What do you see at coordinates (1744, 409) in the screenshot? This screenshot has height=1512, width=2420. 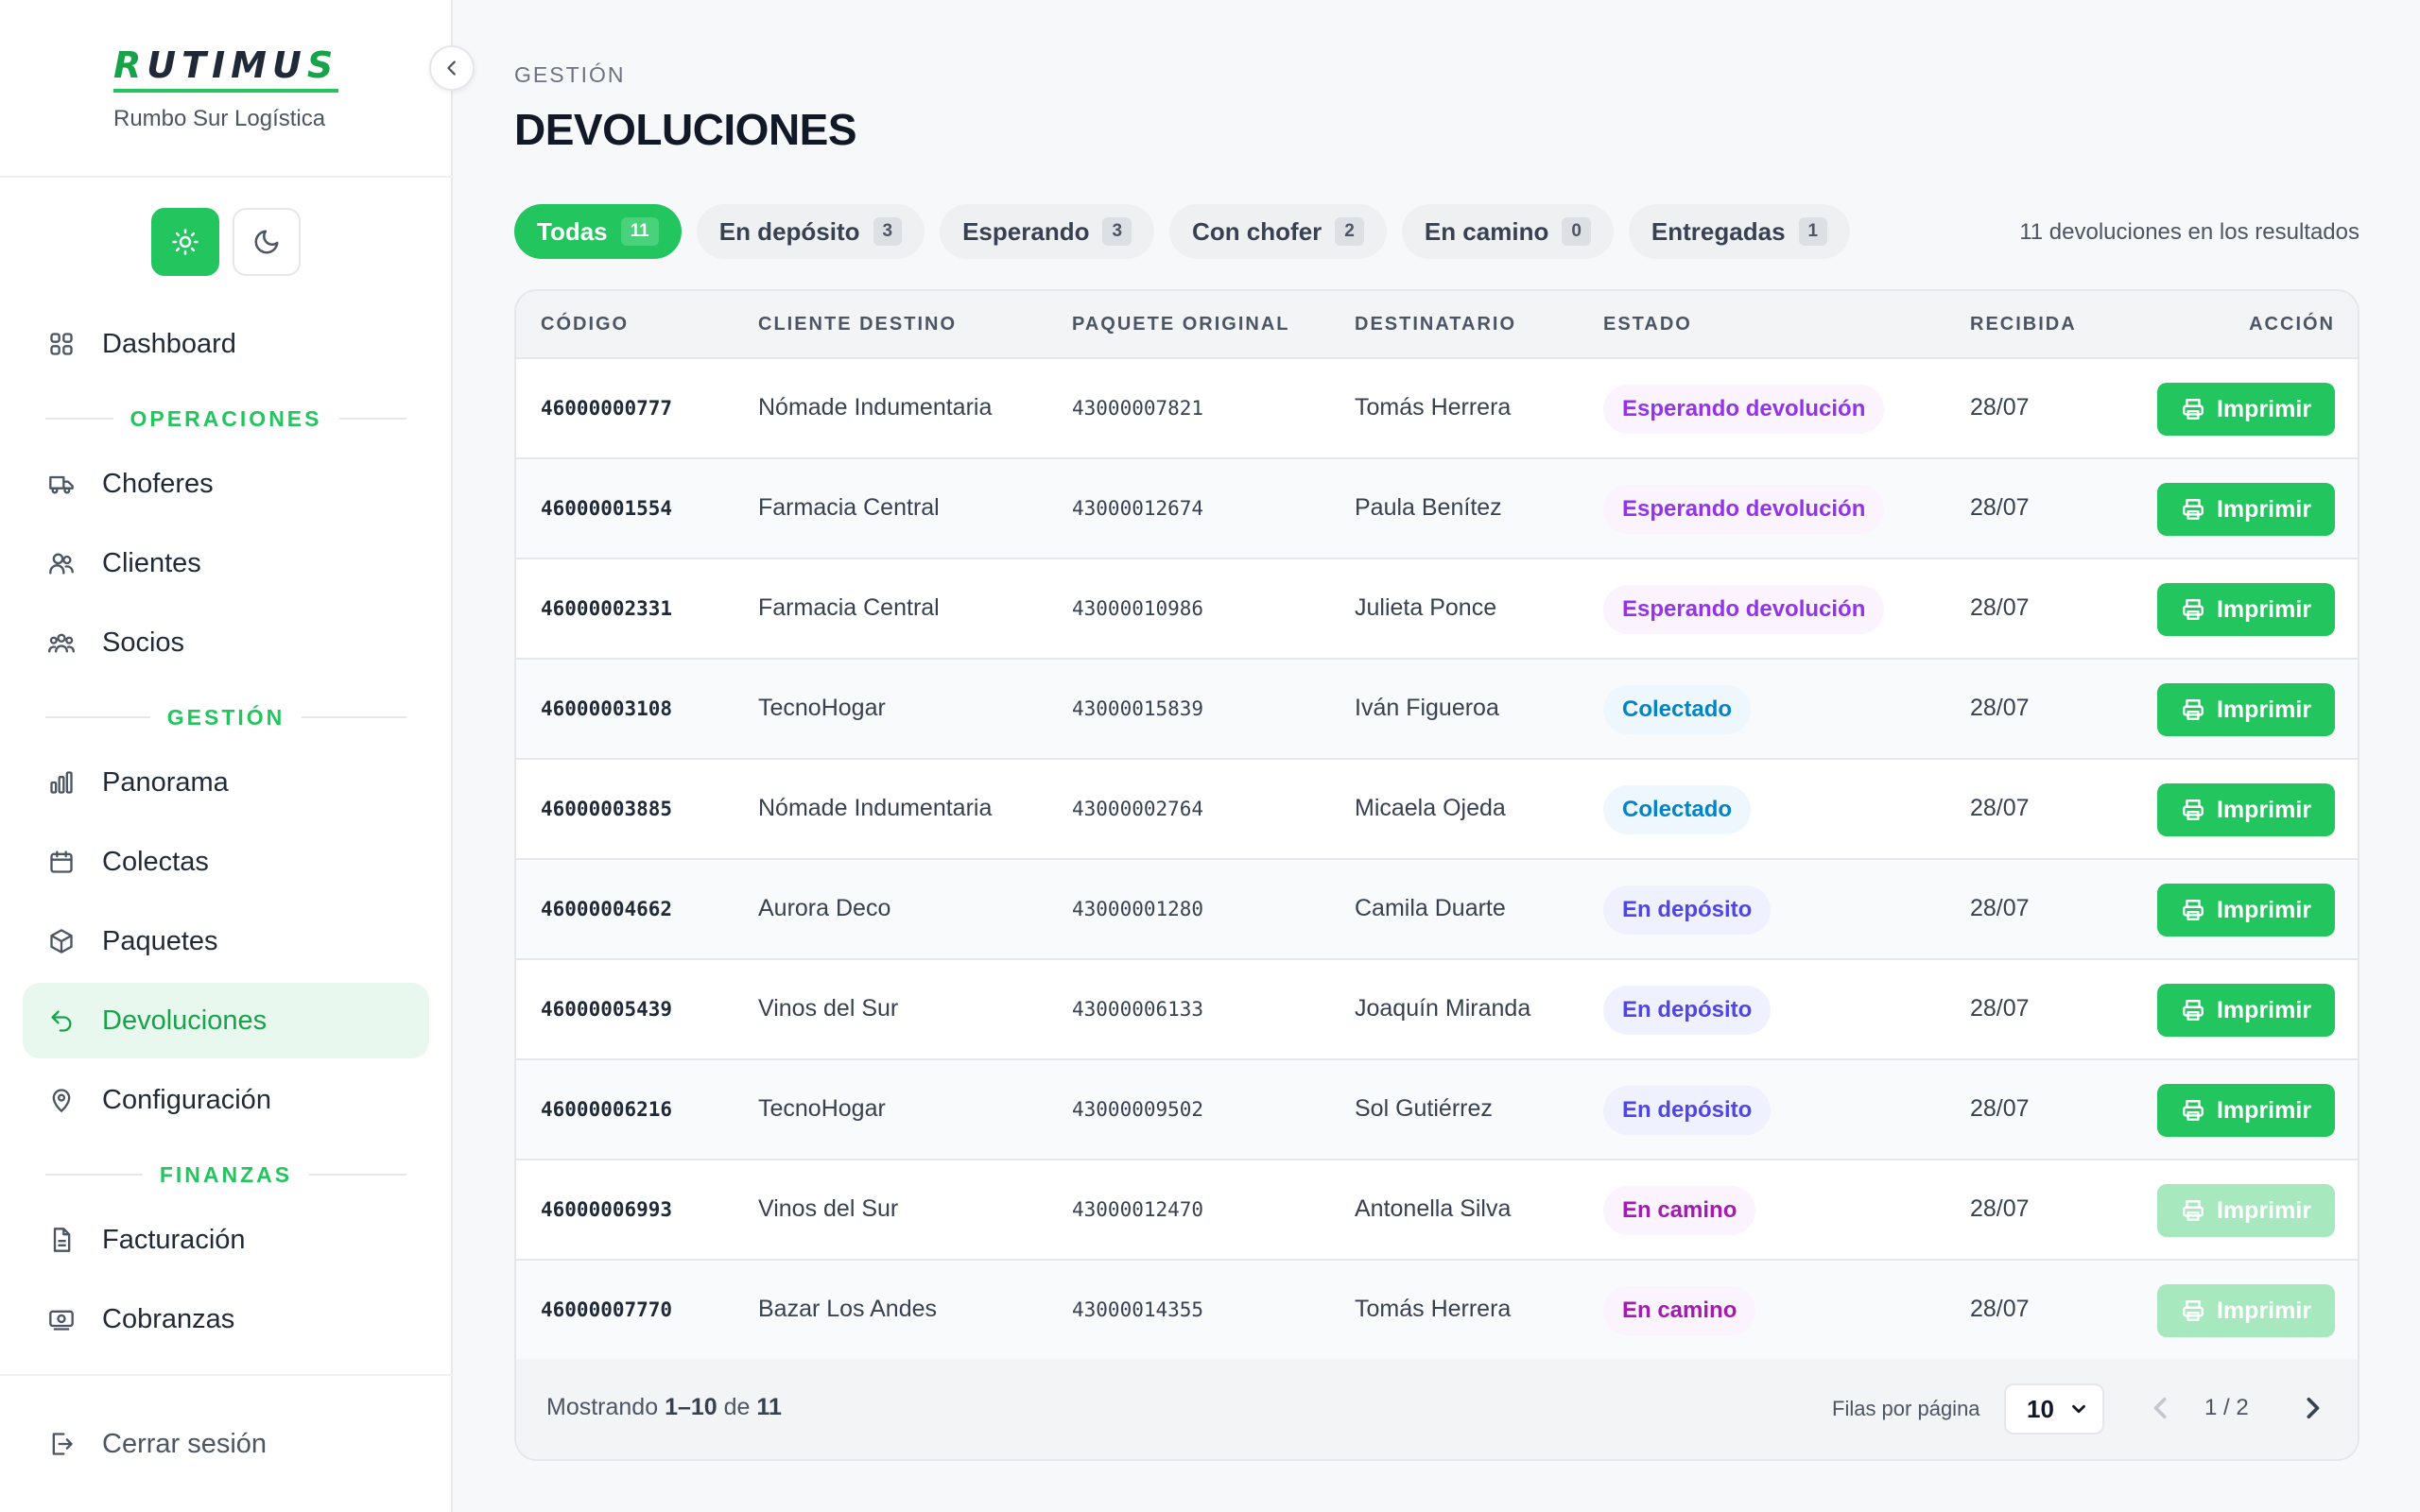 I see `status-badge: Esperando devolución` at bounding box center [1744, 409].